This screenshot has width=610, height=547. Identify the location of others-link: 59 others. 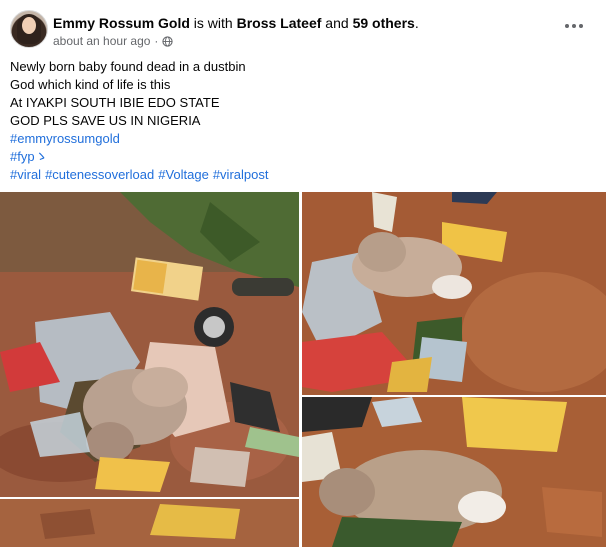
(384, 23).